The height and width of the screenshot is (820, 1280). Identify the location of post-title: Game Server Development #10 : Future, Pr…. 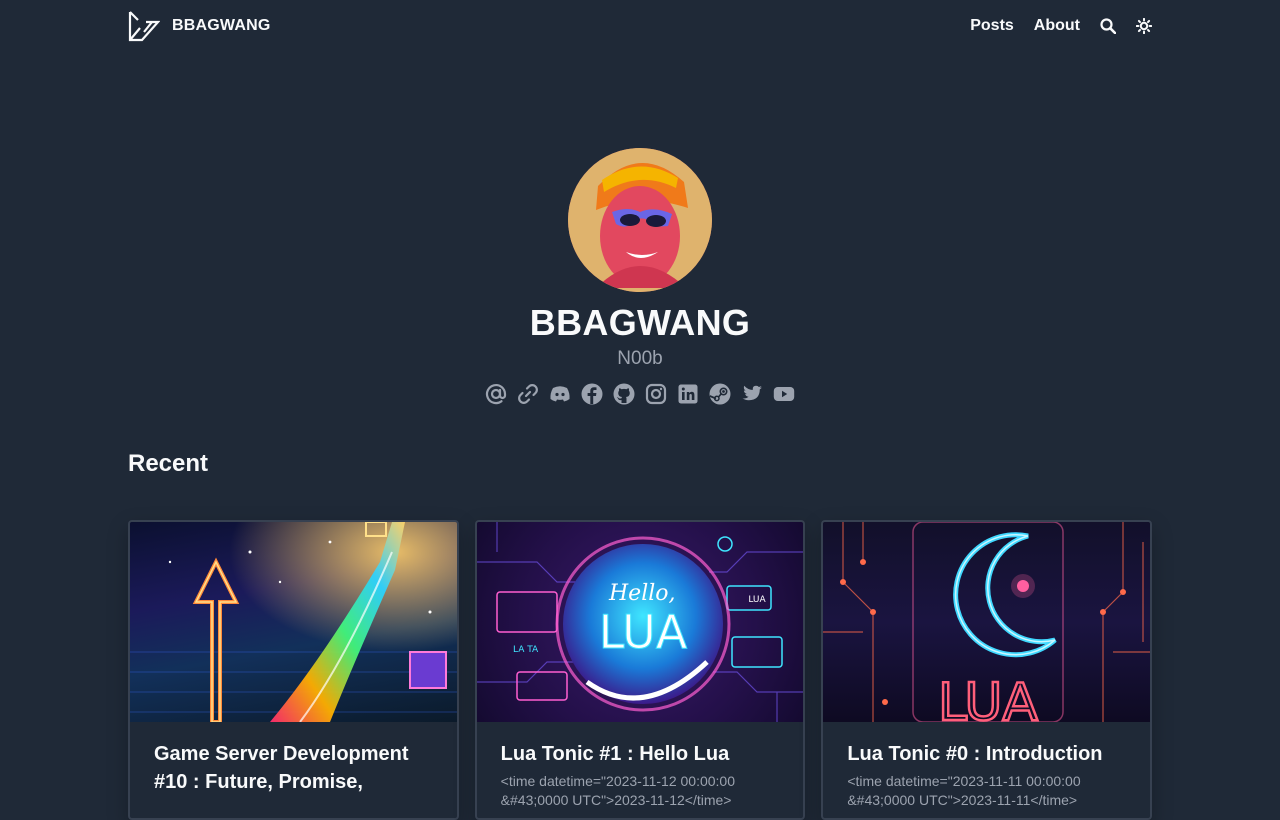
(293, 768).